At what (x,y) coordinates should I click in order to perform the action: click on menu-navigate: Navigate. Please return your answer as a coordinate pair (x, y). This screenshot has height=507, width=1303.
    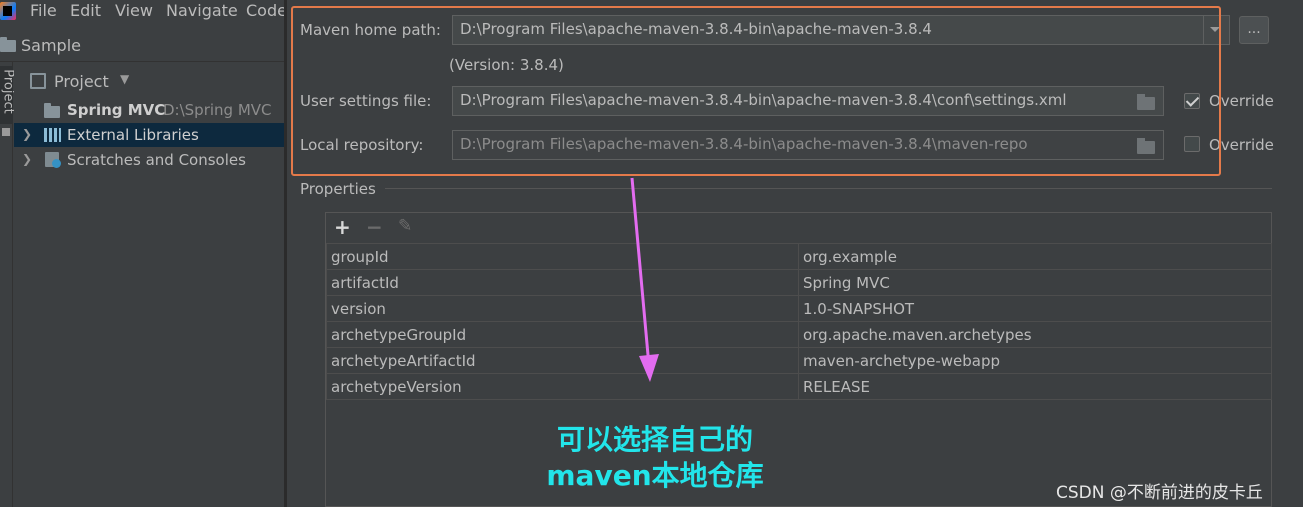
    Looking at the image, I should click on (202, 10).